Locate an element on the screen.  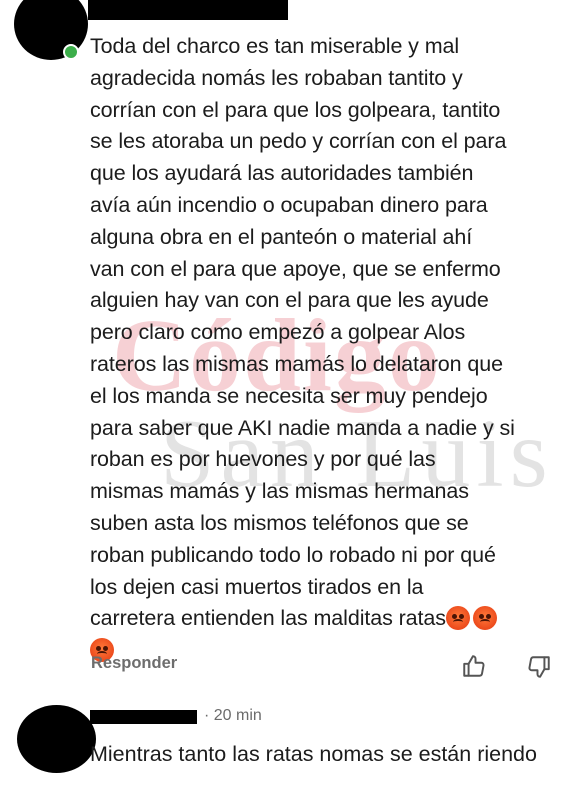
comment-line: agradecida nomás les robaban tantito y is located at coordinates (276, 77).